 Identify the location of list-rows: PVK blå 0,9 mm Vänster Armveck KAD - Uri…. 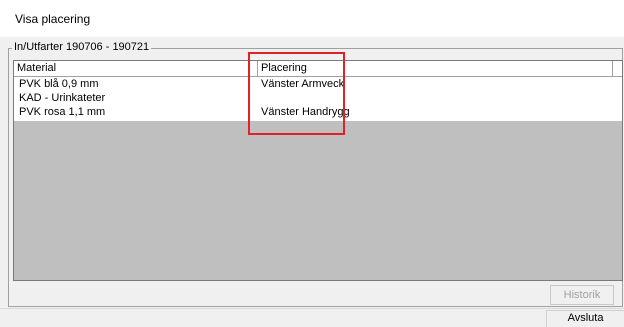
(318, 99).